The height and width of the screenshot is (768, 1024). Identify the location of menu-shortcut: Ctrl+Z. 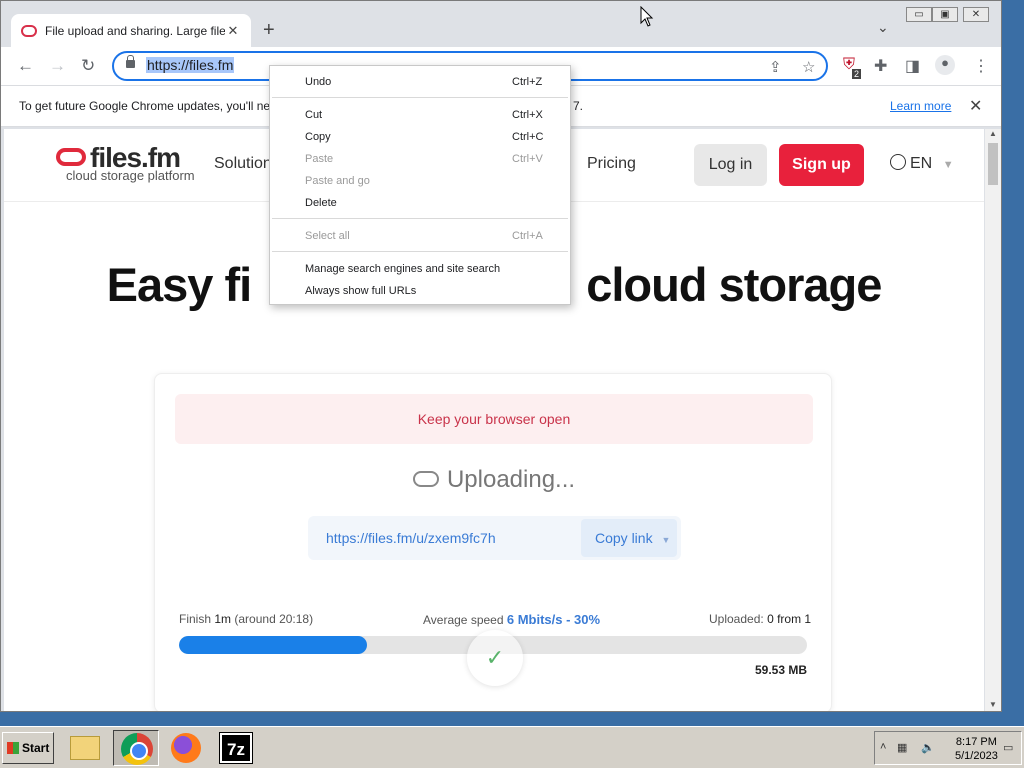
(527, 82).